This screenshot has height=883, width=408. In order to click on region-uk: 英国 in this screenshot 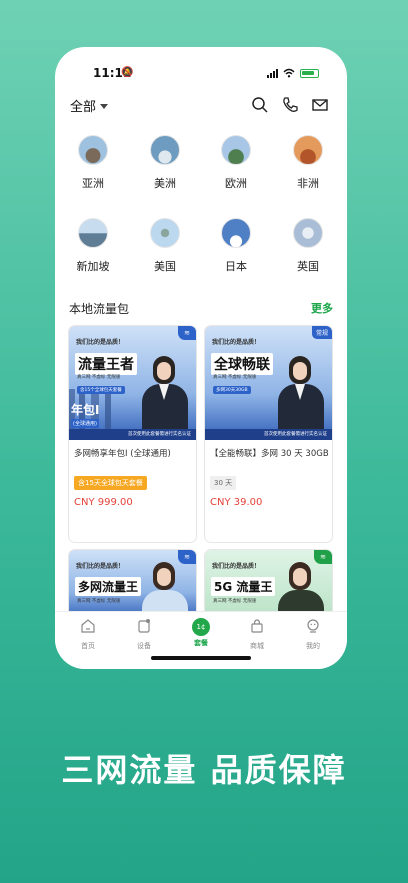, I will do `click(308, 246)`.